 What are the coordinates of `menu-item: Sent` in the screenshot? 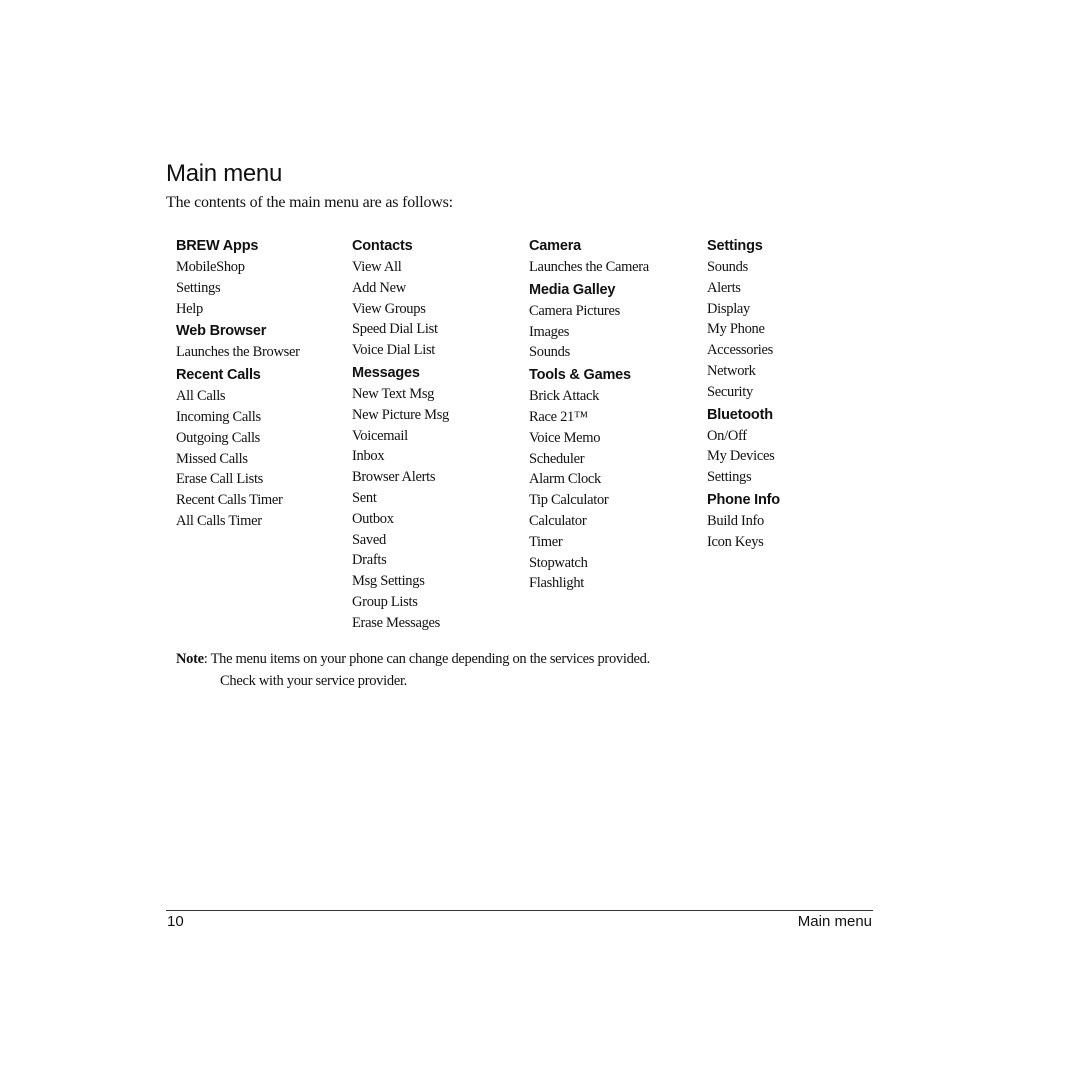 It's located at (364, 497).